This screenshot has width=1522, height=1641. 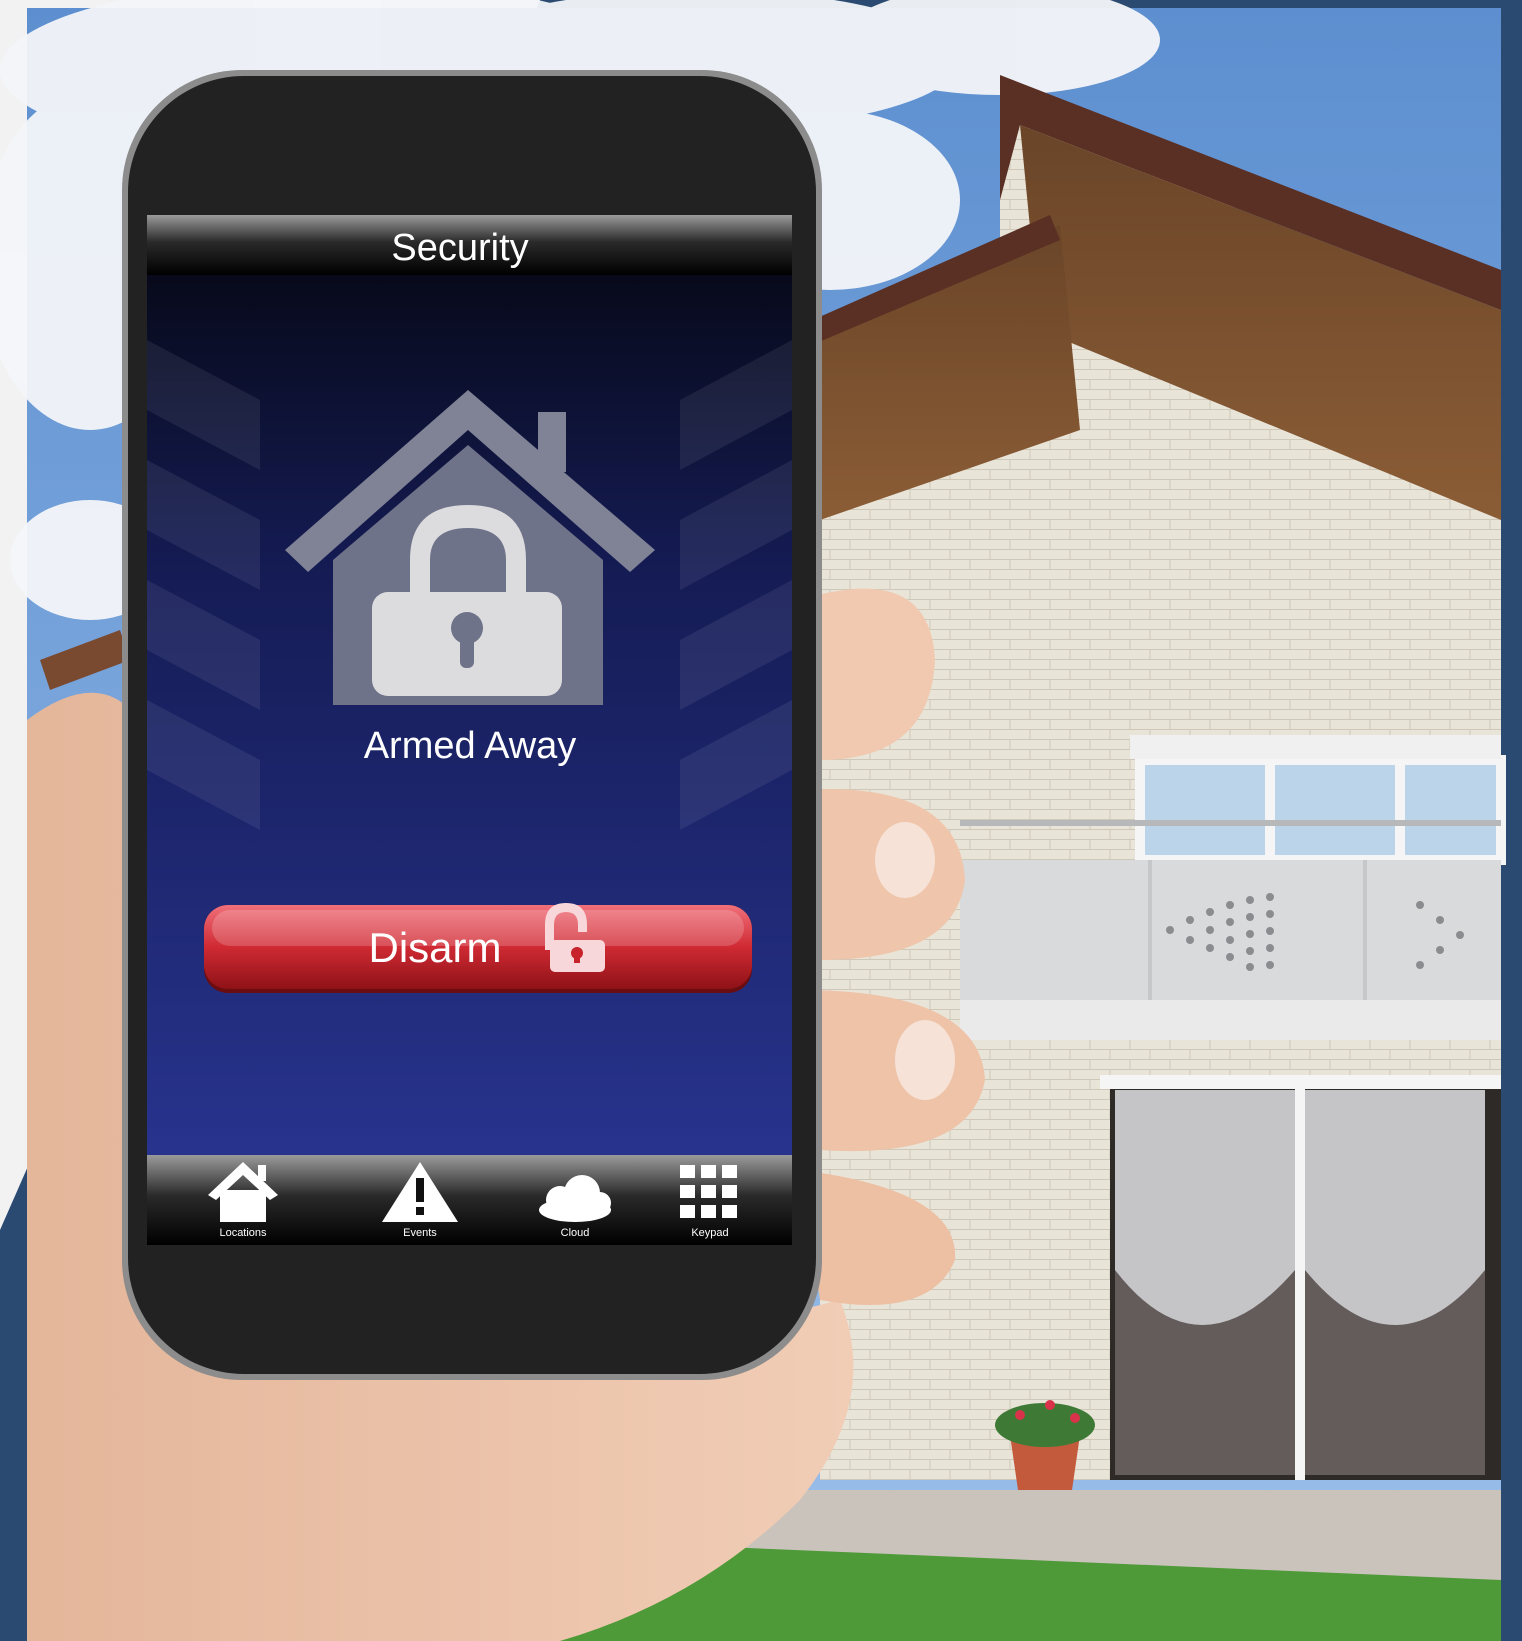 I want to click on tab-keypad-label: Keypad, so click(x=709, y=1233).